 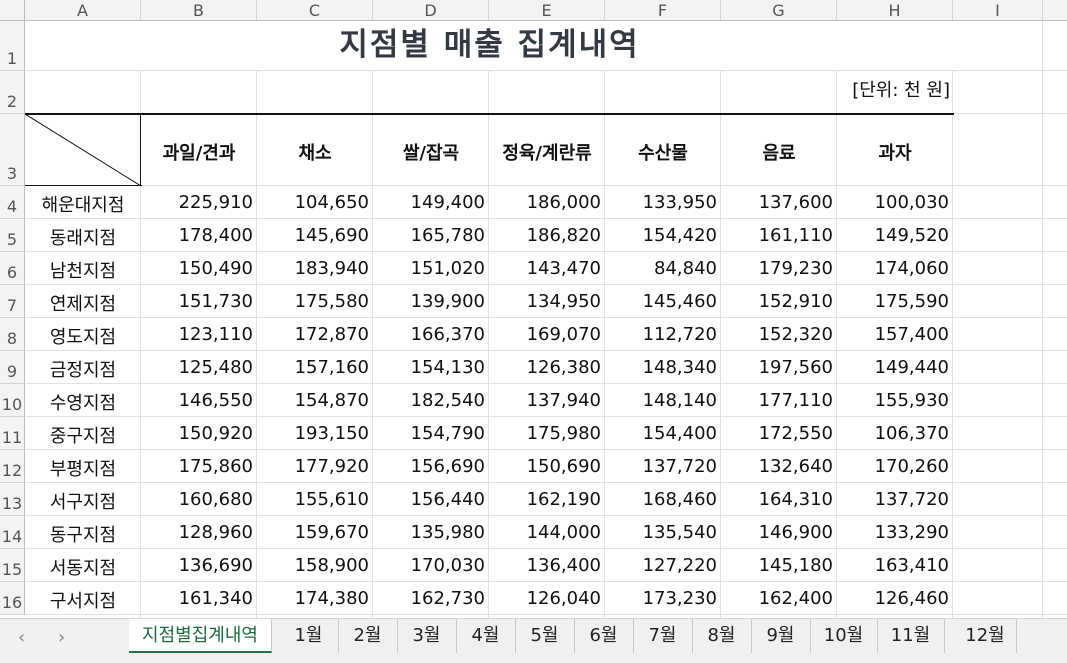 I want to click on row-header-14: 14, so click(x=12, y=532).